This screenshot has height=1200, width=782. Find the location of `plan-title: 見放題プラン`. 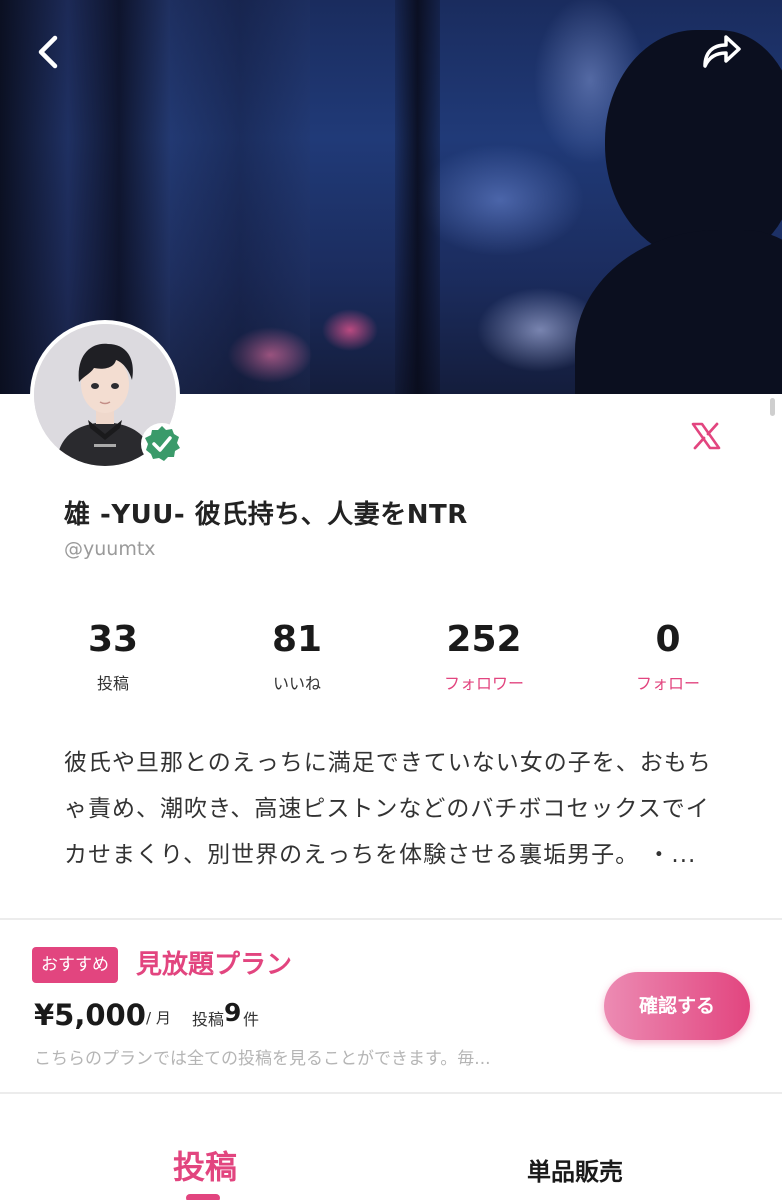

plan-title: 見放題プラン is located at coordinates (214, 965).